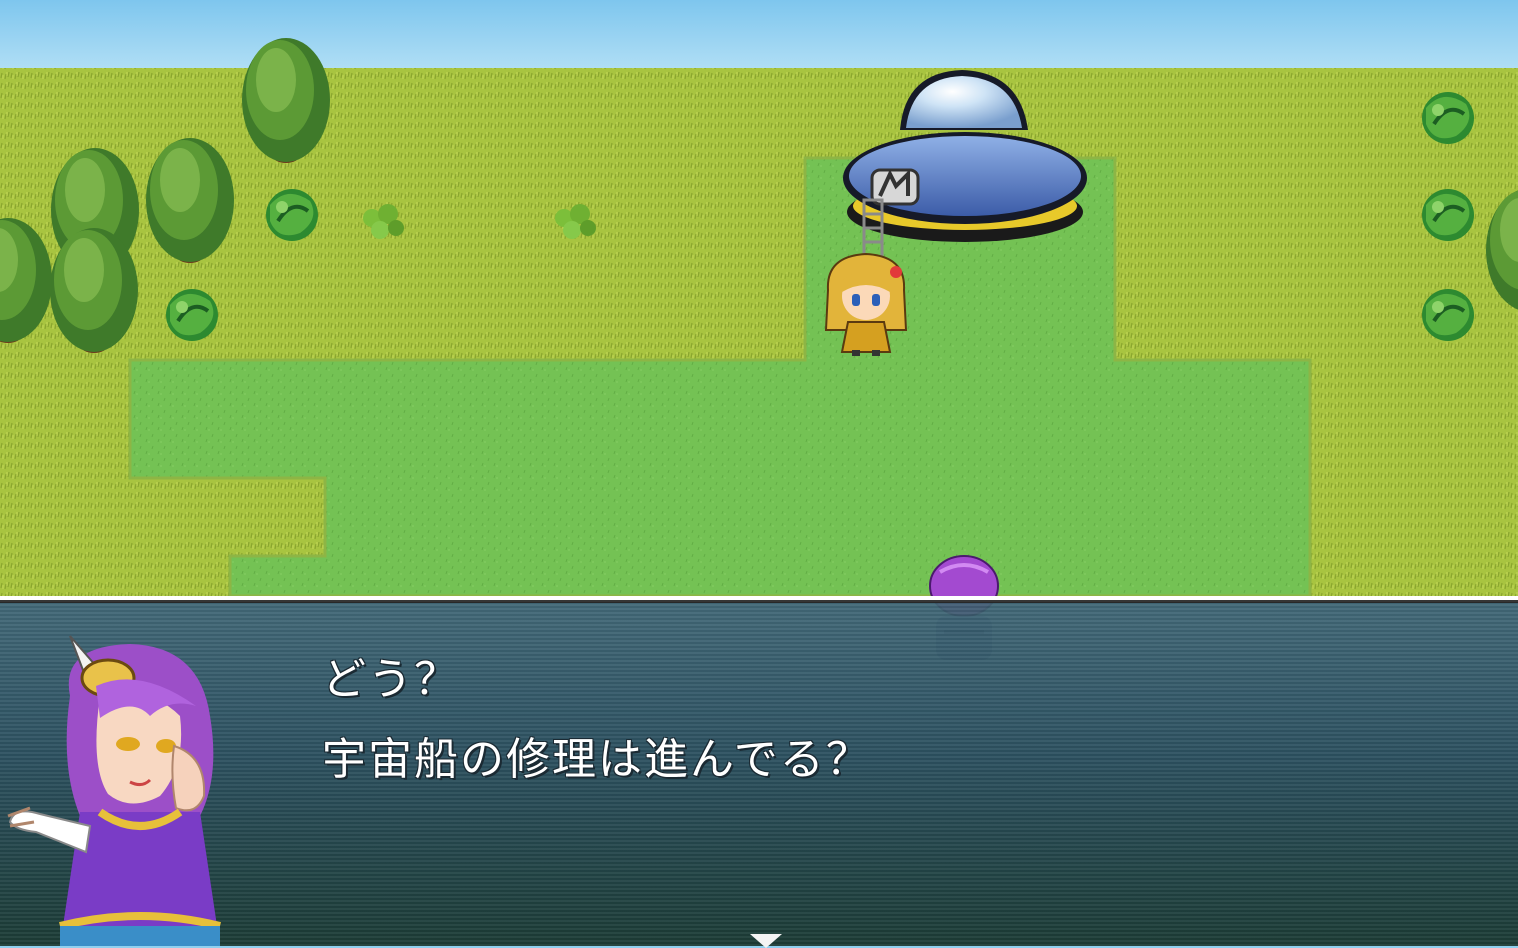 The height and width of the screenshot is (948, 1518). Describe the element at coordinates (597, 759) in the screenshot. I see `dialog-line: 宇宙船の修理は進んでる？` at that location.